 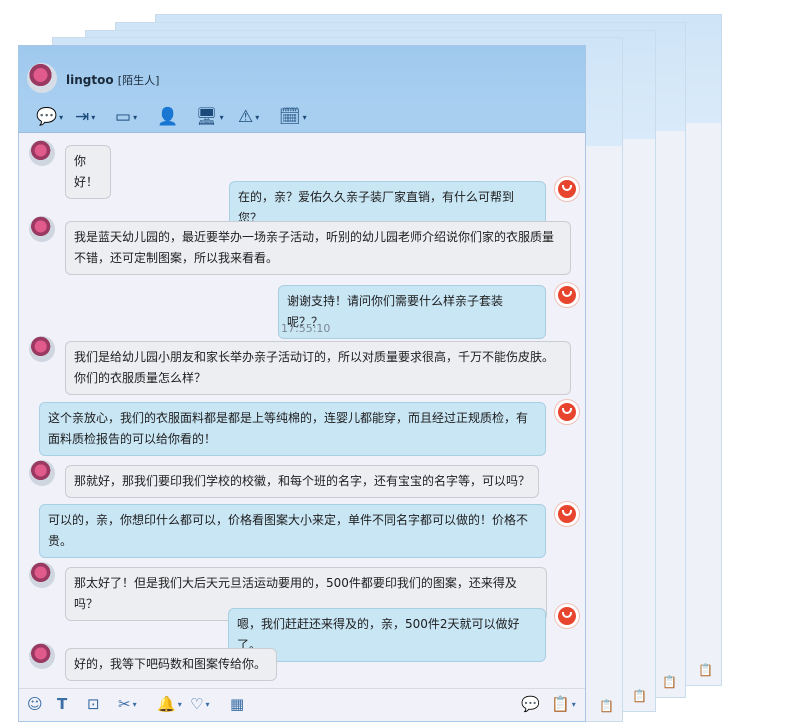 What do you see at coordinates (140, 378) in the screenshot?
I see `message-line: 你们的衣服质量怎么样？` at bounding box center [140, 378].